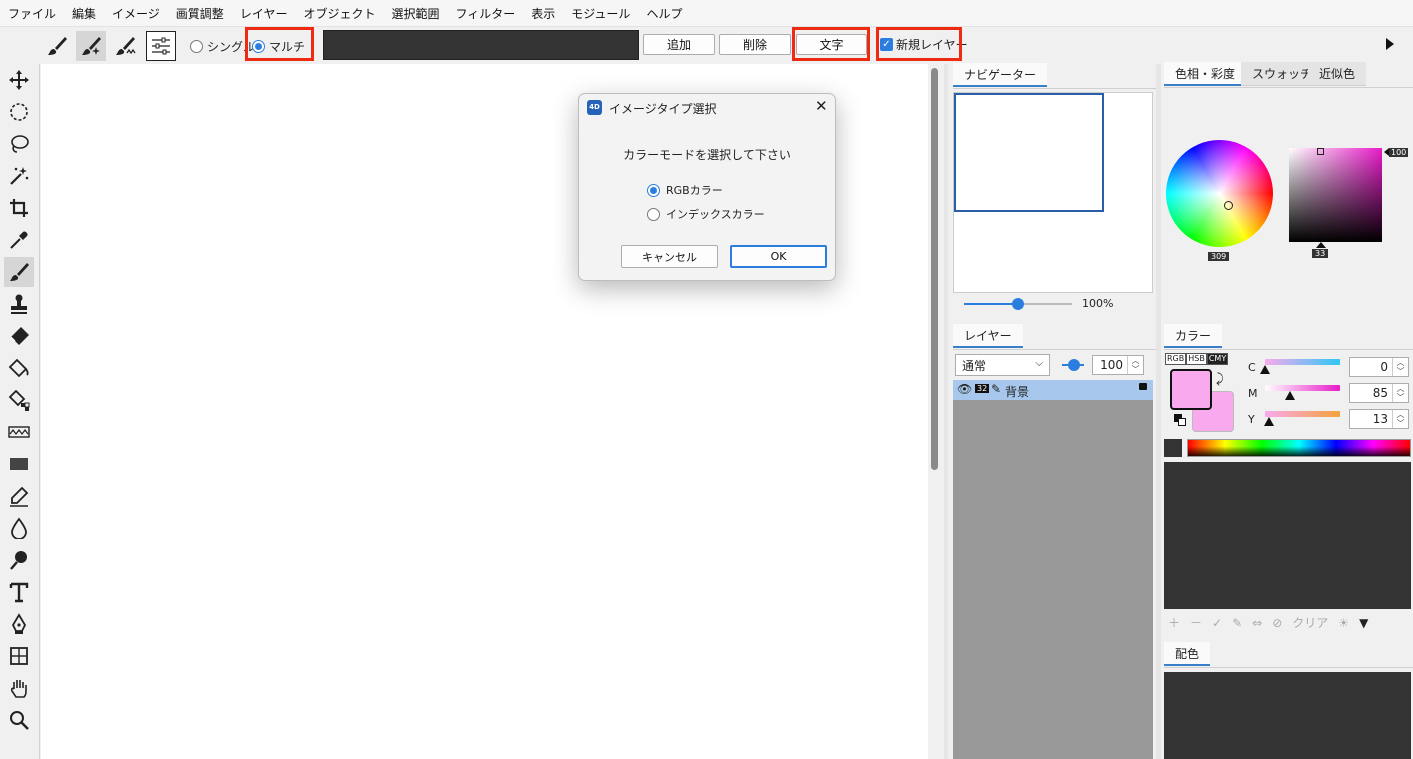 Image resolution: width=1413 pixels, height=759 pixels. Describe the element at coordinates (1400, 393) in the screenshot. I see `channel-m-stepper: ︿ ﹀` at that location.